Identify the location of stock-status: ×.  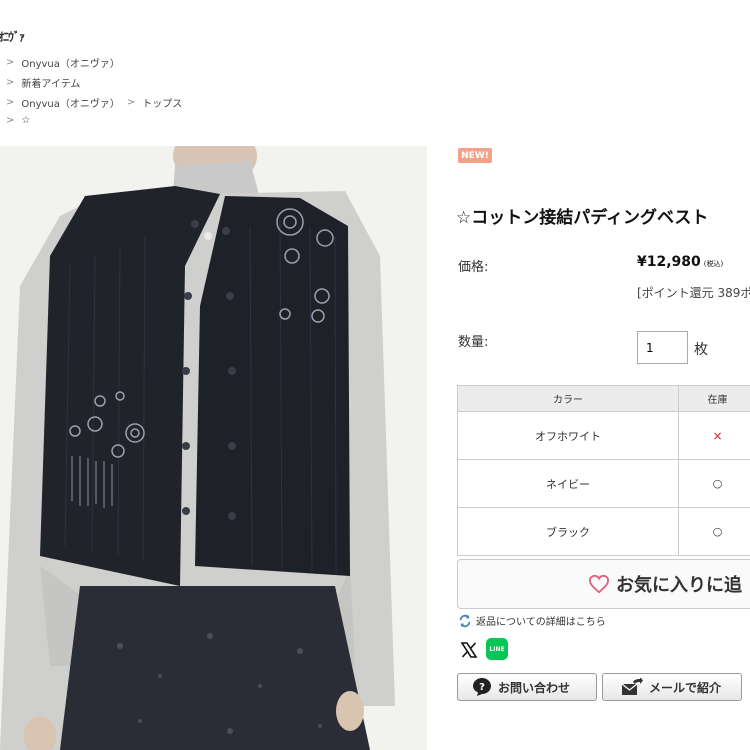
(714, 435).